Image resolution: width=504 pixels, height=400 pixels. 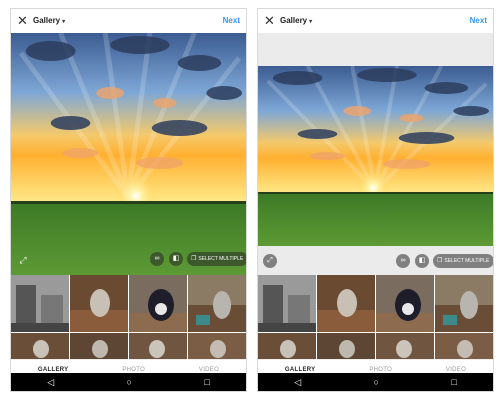 I want to click on letterbox-bottom: ⤢ ∞ ◧ ❐ SELECT MULTIPLE, so click(x=375, y=260).